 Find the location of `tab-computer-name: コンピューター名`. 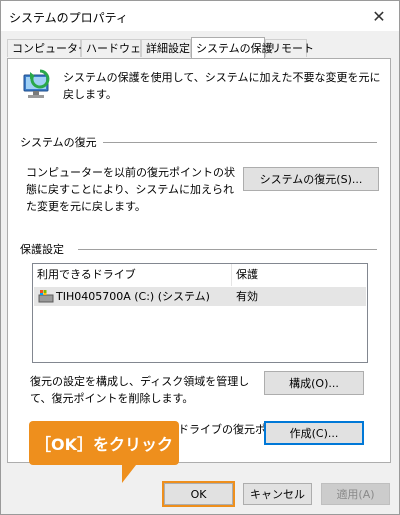

tab-computer-name: コンピューター名 is located at coordinates (53, 48).